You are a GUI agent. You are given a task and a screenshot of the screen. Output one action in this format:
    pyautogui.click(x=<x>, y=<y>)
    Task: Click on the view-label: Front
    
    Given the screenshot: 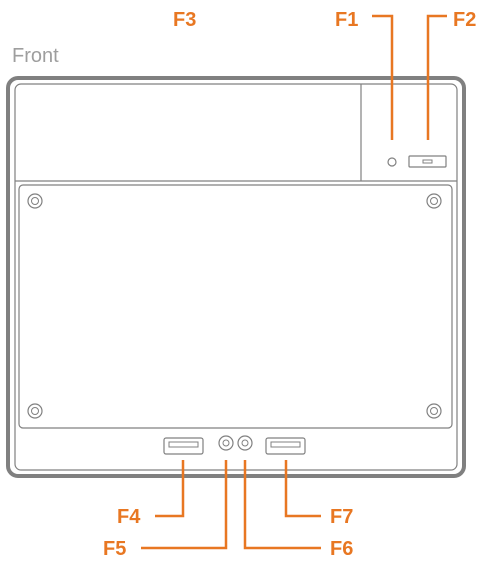 What is the action you would take?
    pyautogui.click(x=35, y=56)
    